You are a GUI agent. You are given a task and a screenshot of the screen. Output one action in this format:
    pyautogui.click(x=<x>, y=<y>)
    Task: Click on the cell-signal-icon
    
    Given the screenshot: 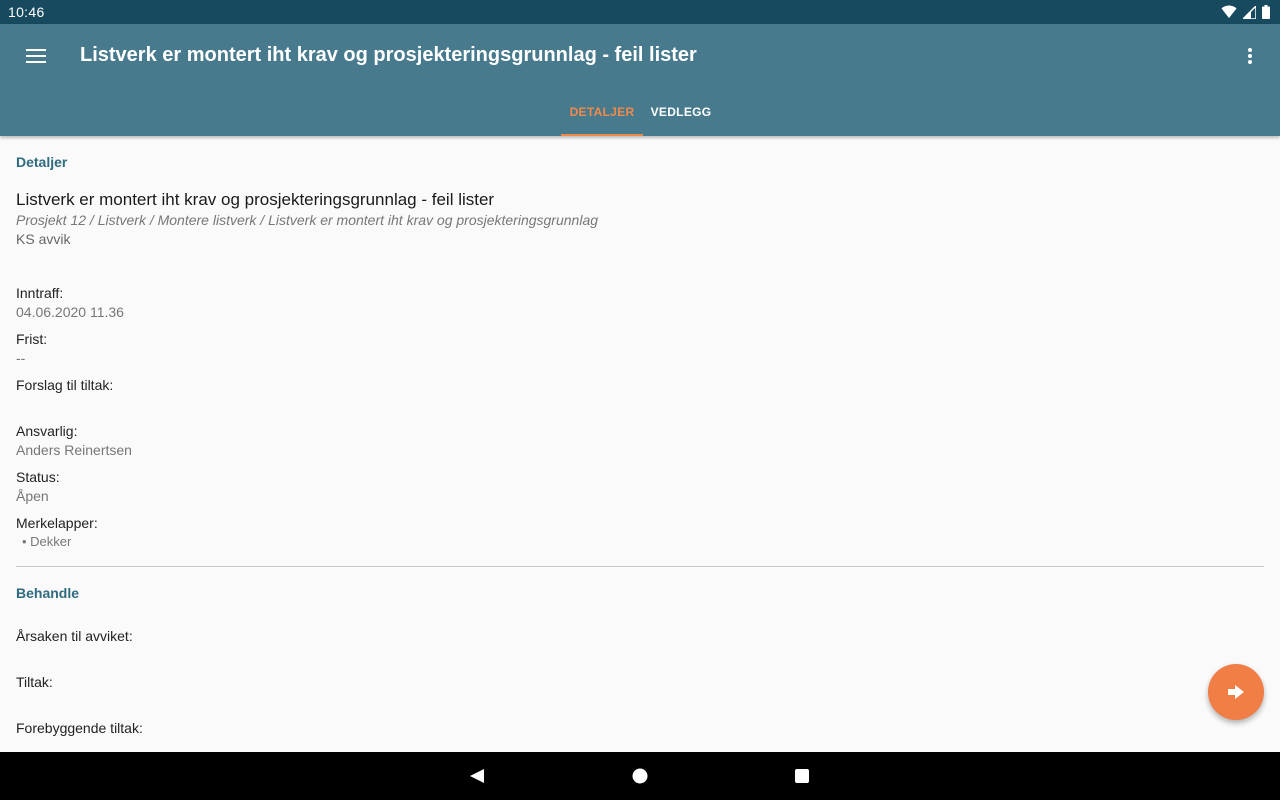 What is the action you would take?
    pyautogui.click(x=1249, y=12)
    